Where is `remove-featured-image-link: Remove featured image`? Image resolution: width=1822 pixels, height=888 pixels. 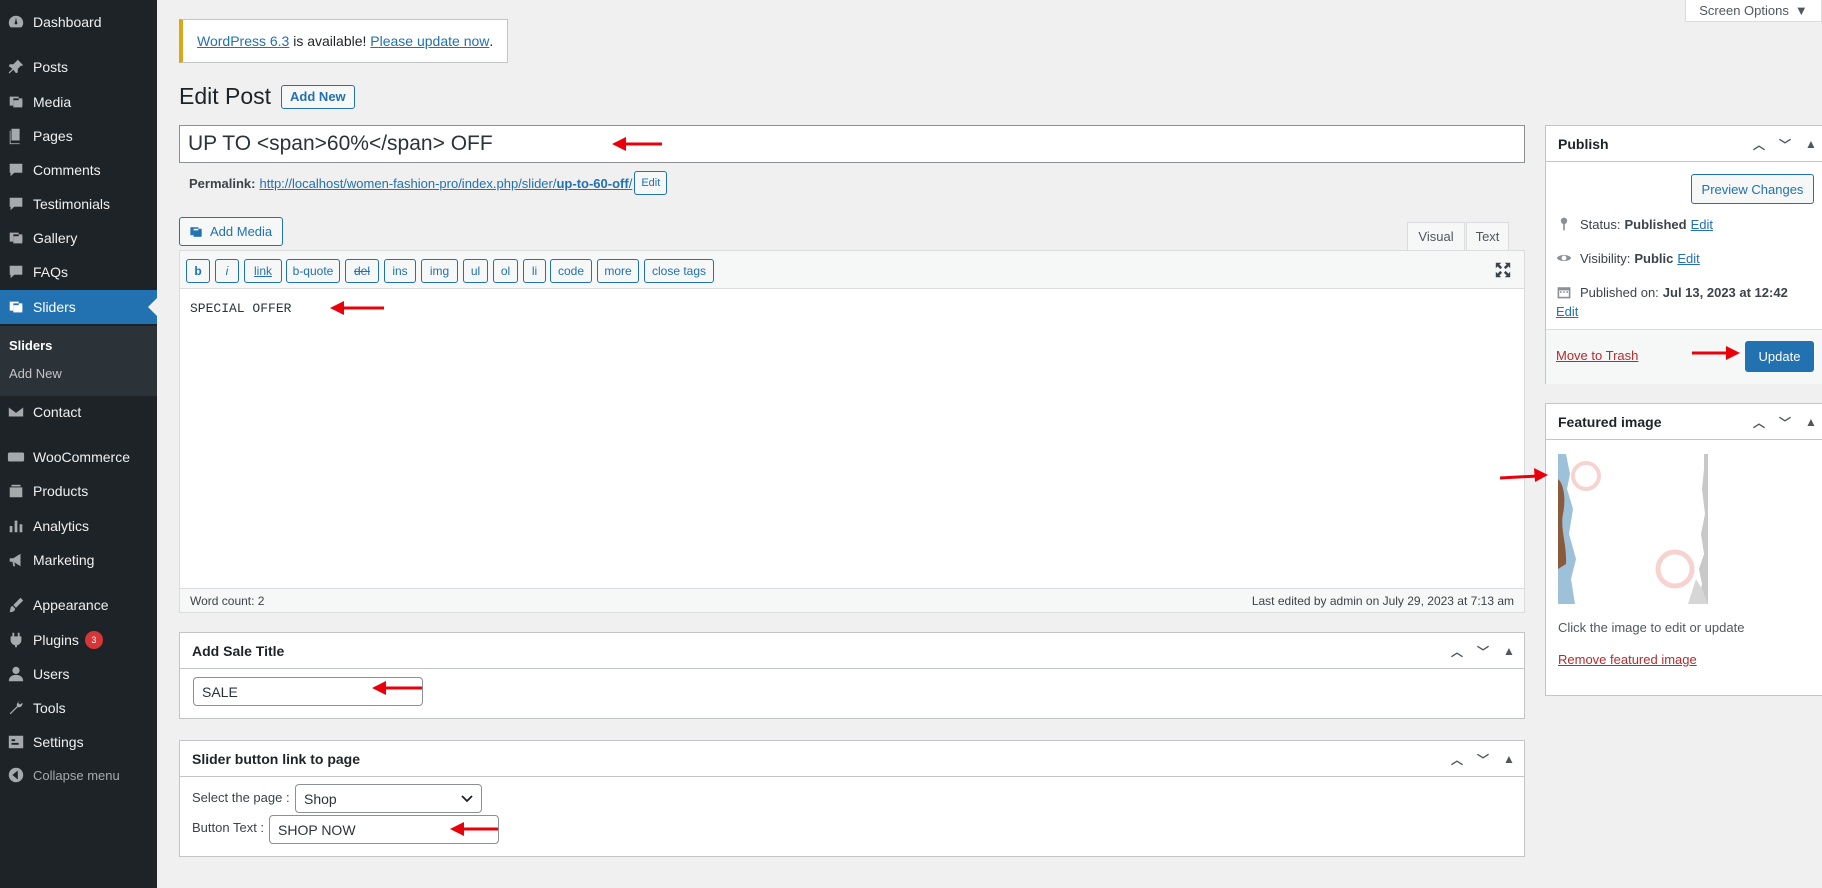
remove-featured-image-link: Remove featured image is located at coordinates (1627, 659).